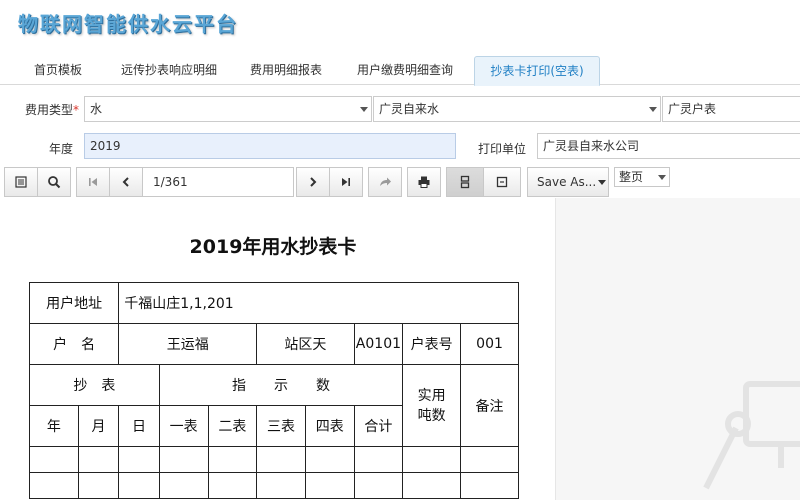  What do you see at coordinates (318, 303) in the screenshot?
I see `address-value: 千福山庄1,1,201` at bounding box center [318, 303].